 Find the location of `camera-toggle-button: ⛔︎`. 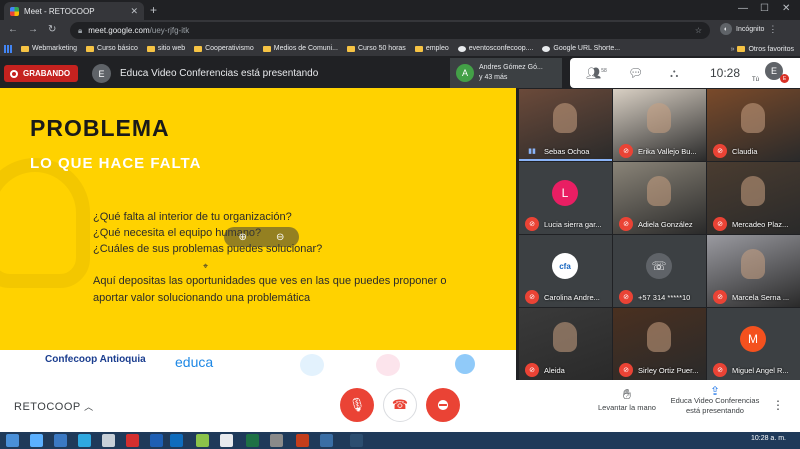

camera-toggle-button: ⛔︎ is located at coordinates (443, 405).